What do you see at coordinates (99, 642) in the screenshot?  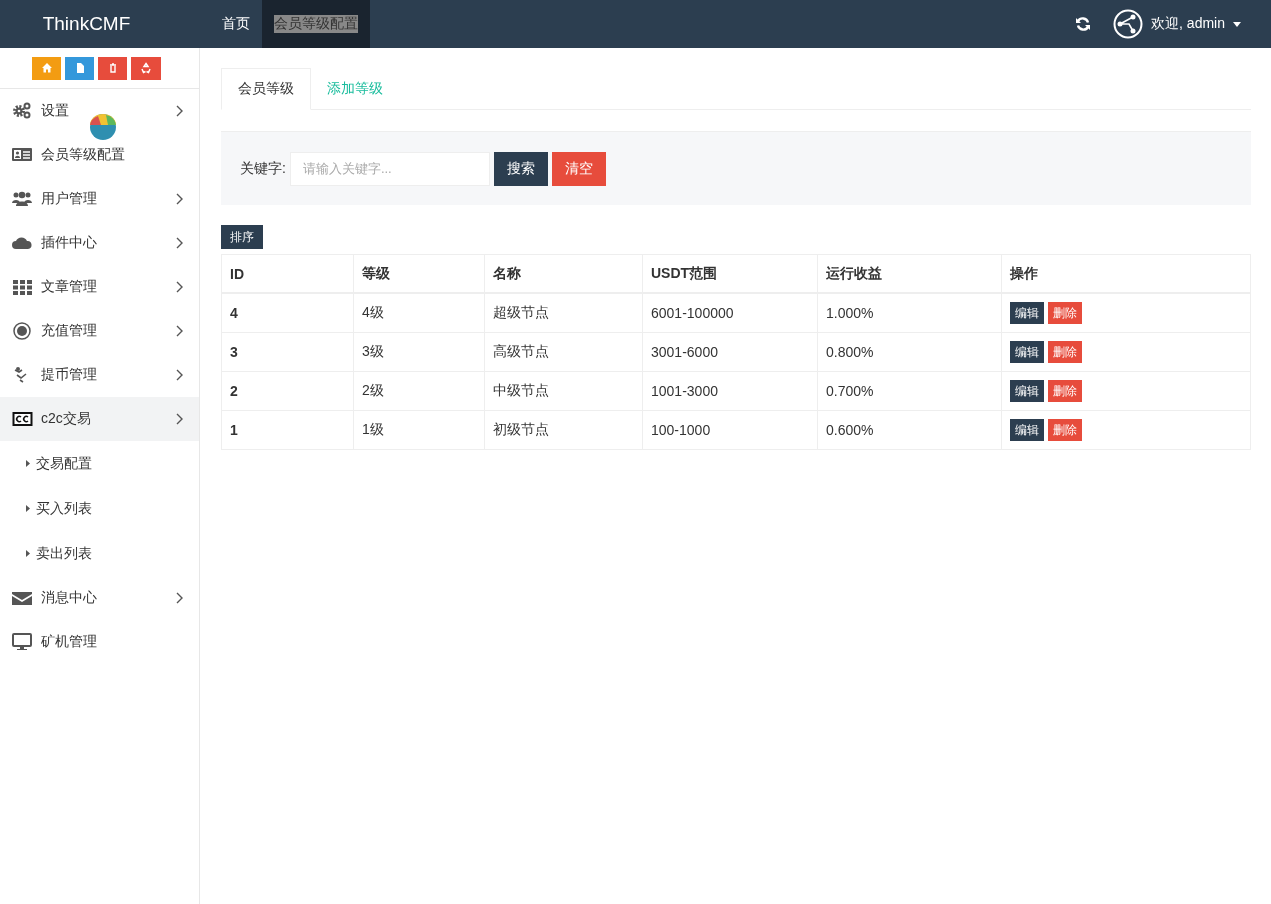 I see `menu-item: 矿机管理` at bounding box center [99, 642].